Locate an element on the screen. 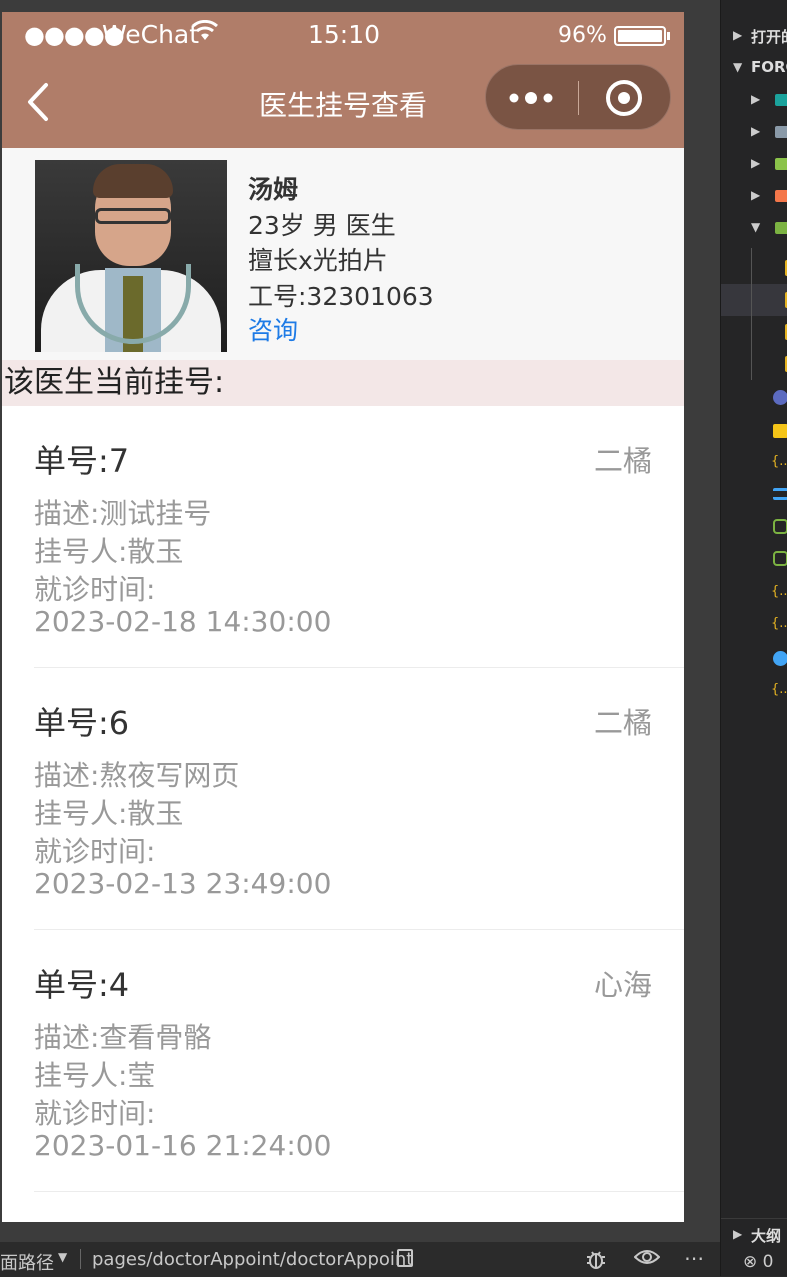  config-file-icon is located at coordinates (780, 397).